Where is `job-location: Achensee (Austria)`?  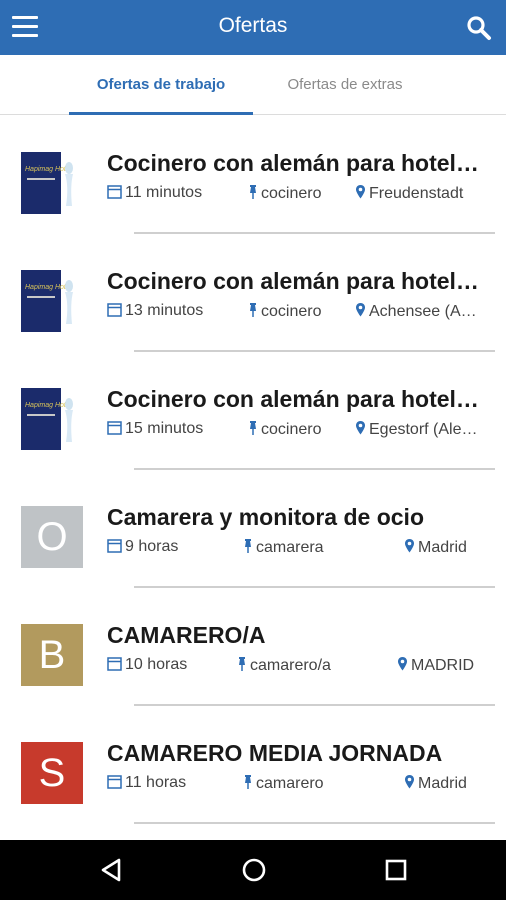 job-location: Achensee (Austria) is located at coordinates (417, 313).